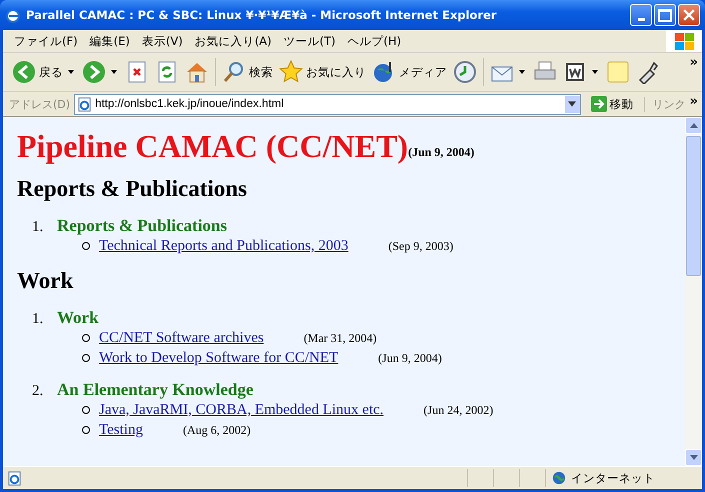  I want to click on go-button: 移動, so click(612, 104).